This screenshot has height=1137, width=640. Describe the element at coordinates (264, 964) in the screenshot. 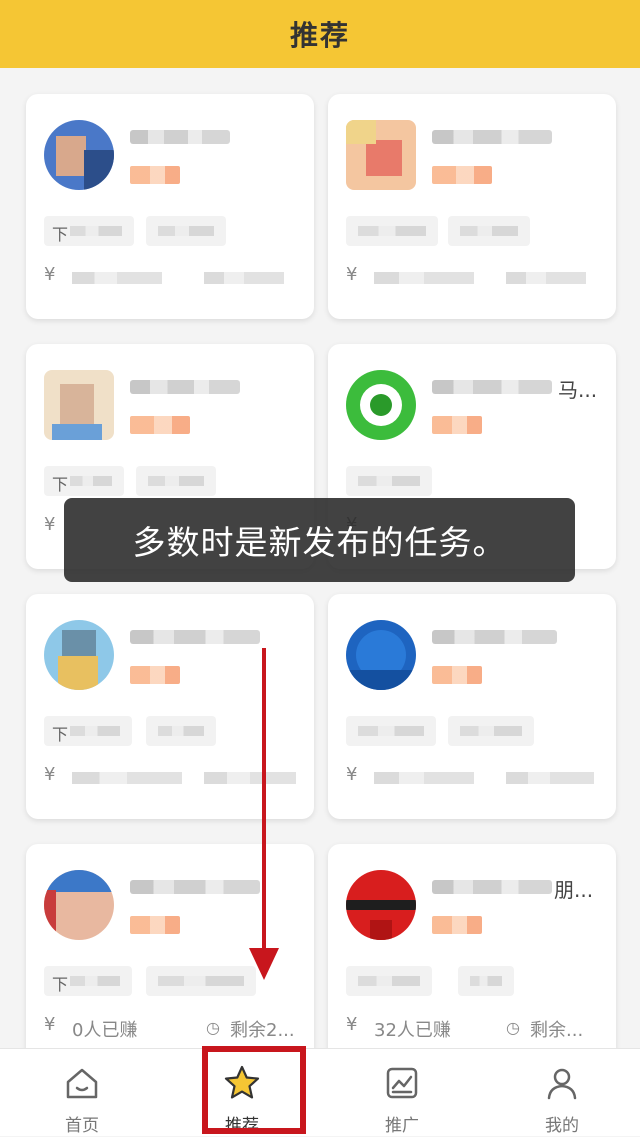

I see `annotation-arrow-head` at that location.